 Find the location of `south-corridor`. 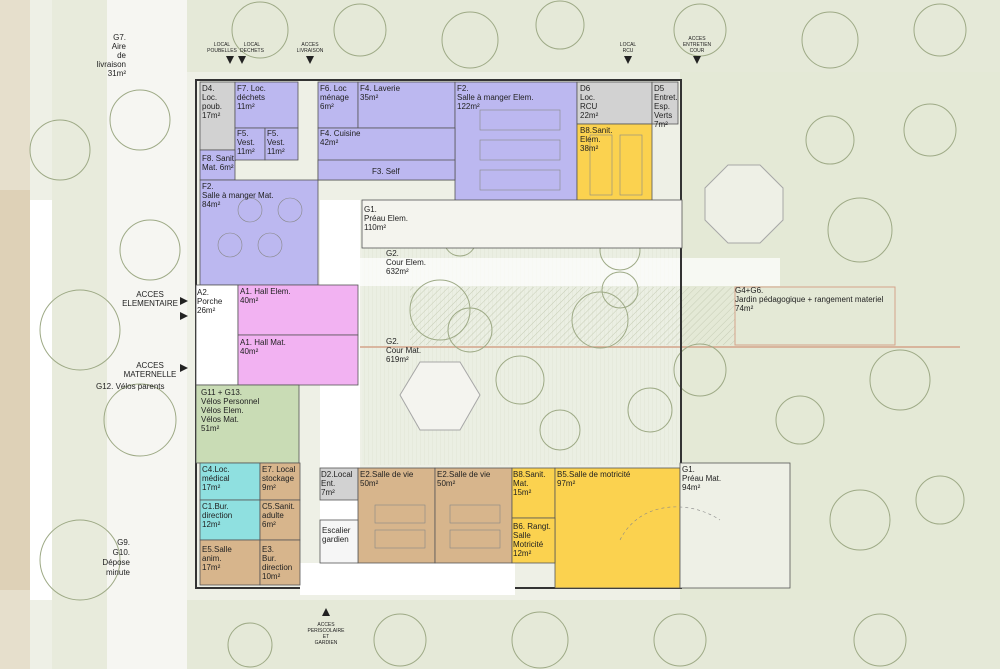

south-corridor is located at coordinates (407, 579).